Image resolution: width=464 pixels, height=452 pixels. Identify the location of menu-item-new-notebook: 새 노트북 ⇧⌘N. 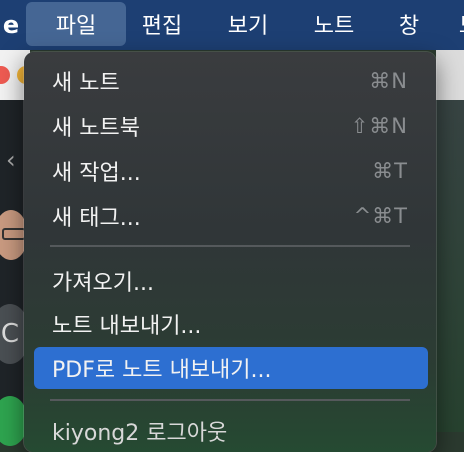
(231, 126).